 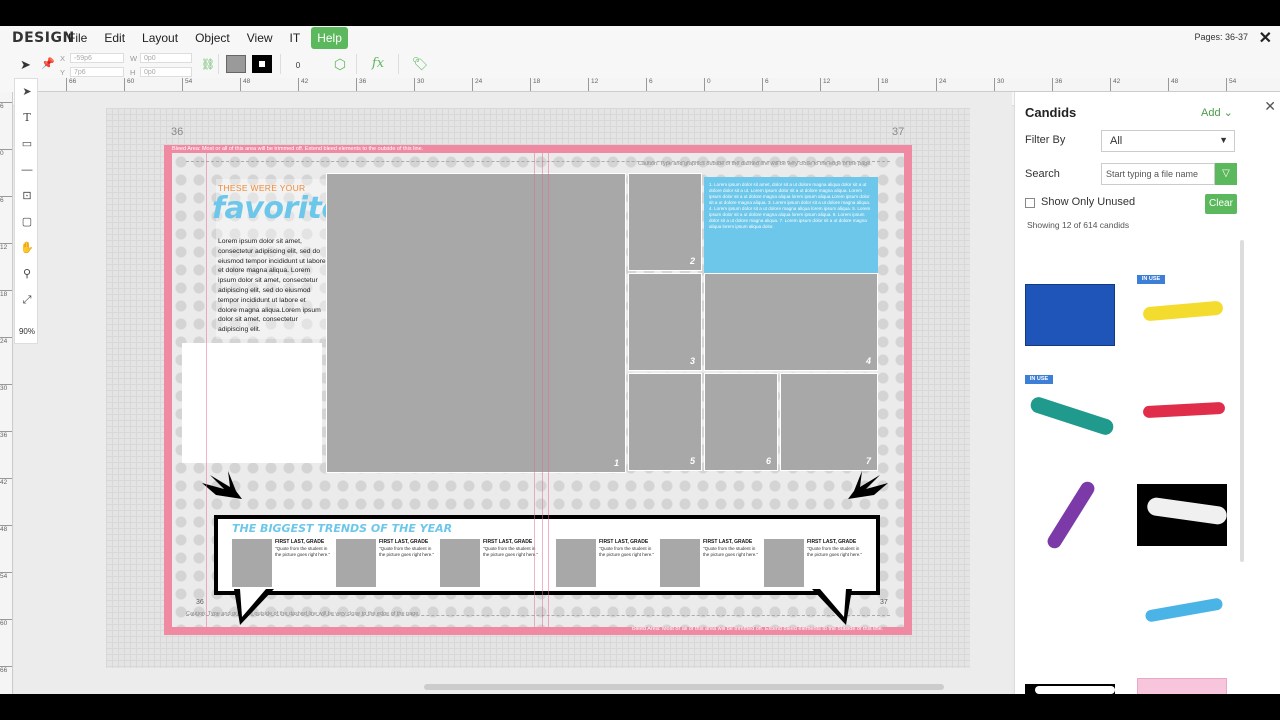 I want to click on ruler-tick: 60, so click(x=6, y=623).